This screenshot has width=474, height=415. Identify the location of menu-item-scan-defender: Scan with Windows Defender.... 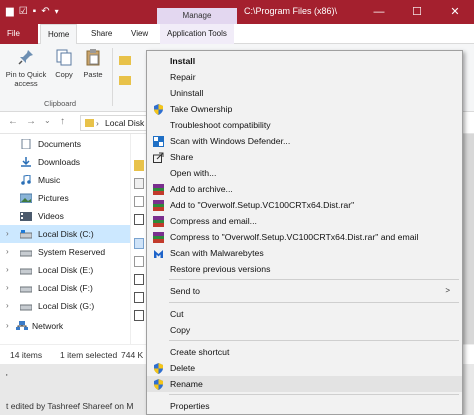
(304, 141).